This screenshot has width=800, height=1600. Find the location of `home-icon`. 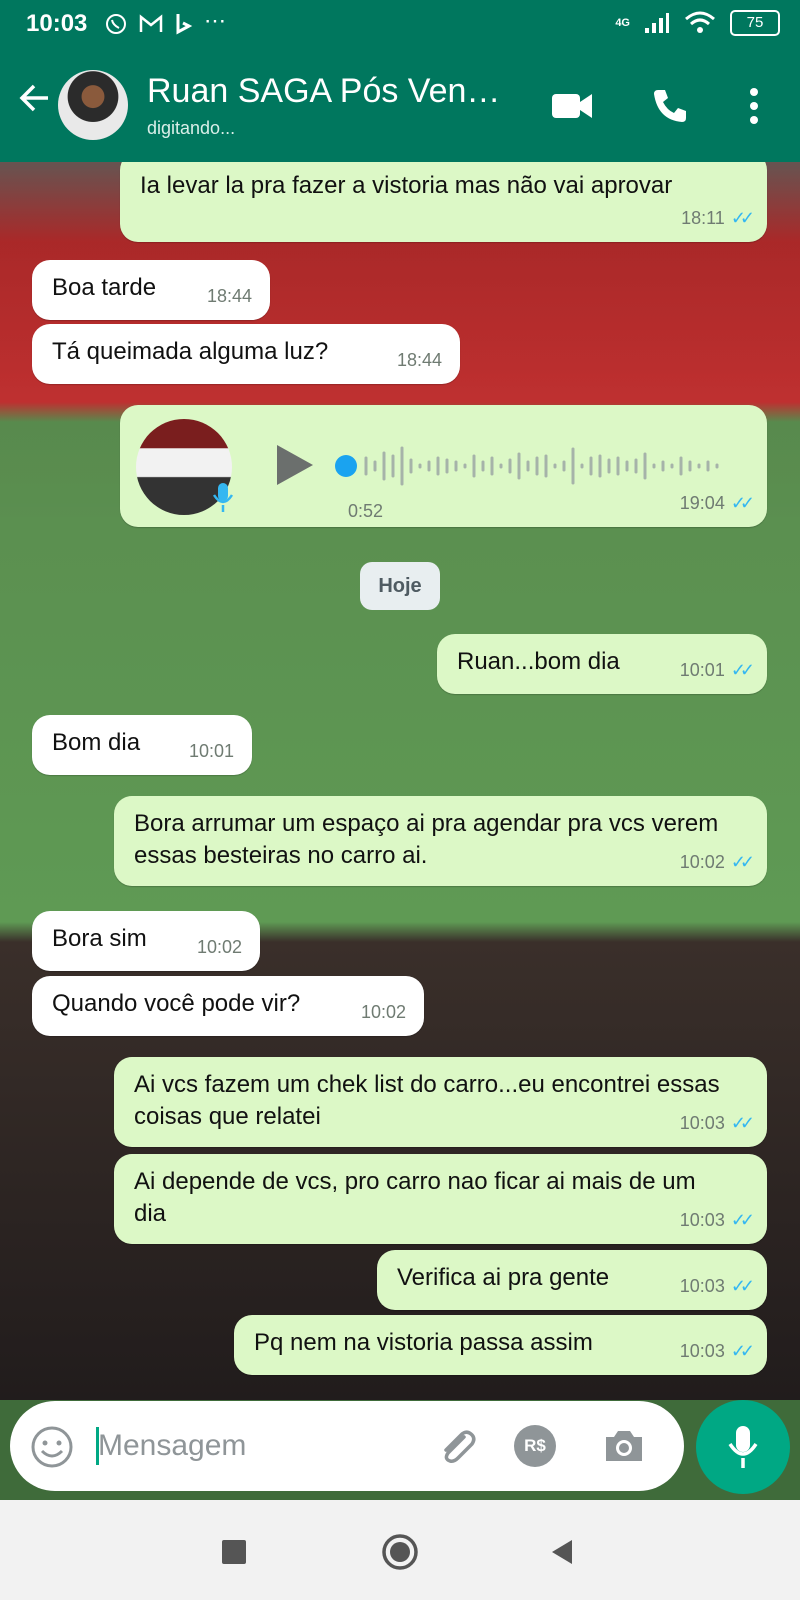

home-icon is located at coordinates (400, 1552).